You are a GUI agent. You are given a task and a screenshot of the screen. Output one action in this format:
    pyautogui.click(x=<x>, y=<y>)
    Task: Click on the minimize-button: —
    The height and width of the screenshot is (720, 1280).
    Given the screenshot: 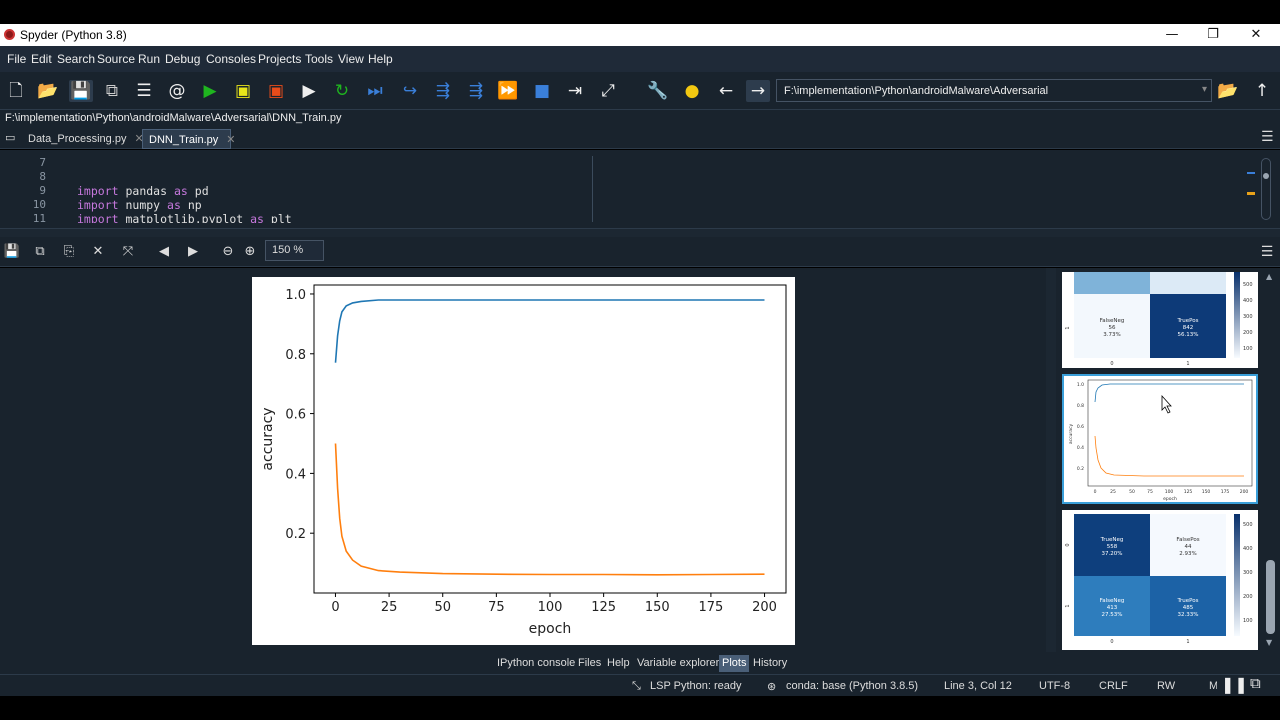 What is the action you would take?
    pyautogui.click(x=1172, y=35)
    